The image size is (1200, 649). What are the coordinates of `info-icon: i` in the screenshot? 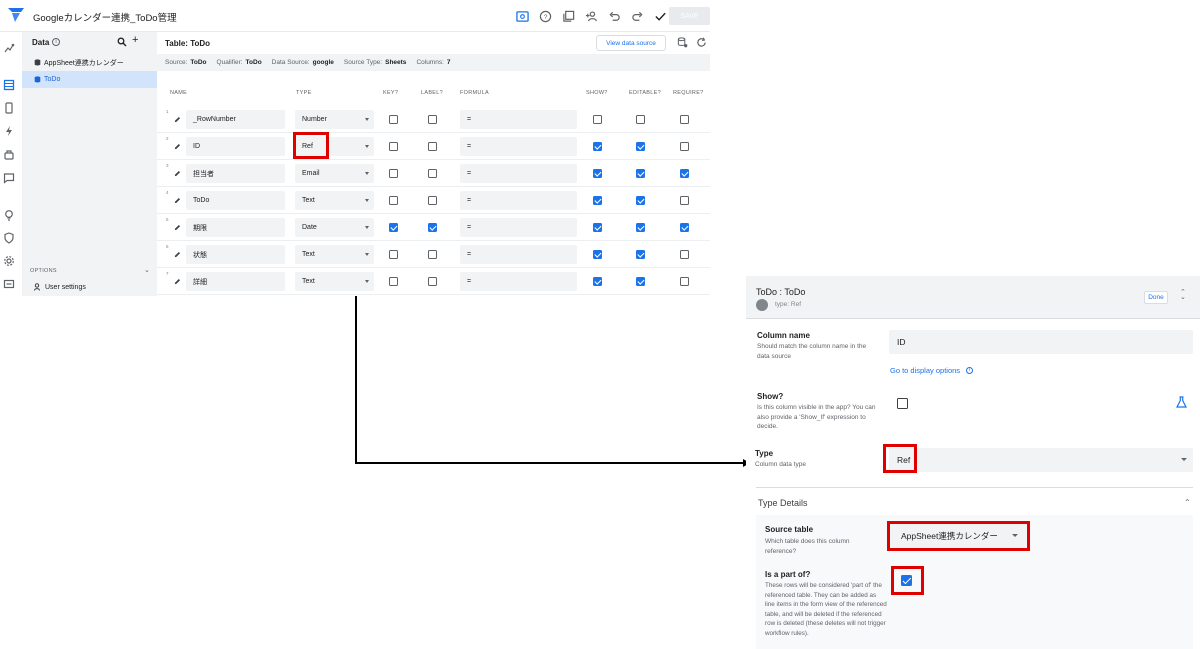 It's located at (56, 42).